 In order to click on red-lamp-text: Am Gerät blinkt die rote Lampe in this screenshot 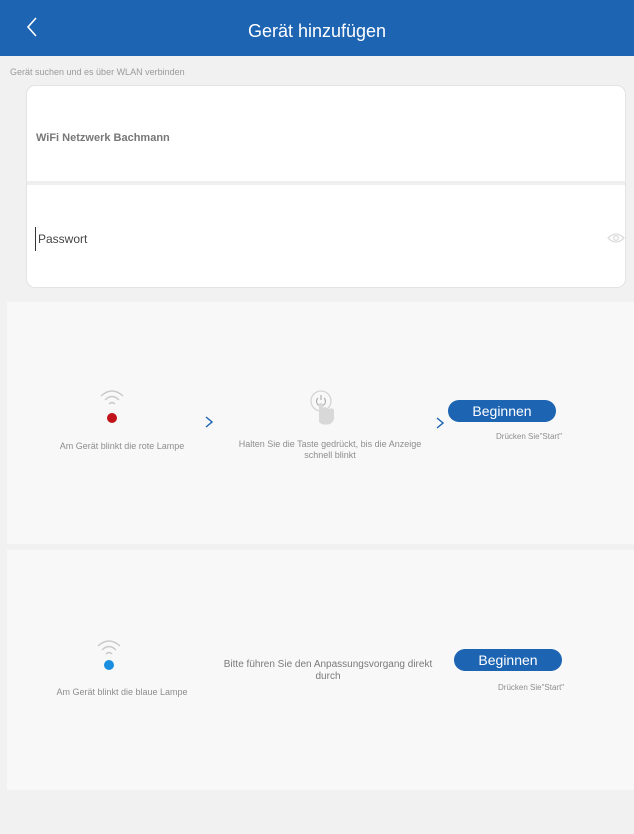, I will do `click(122, 446)`.